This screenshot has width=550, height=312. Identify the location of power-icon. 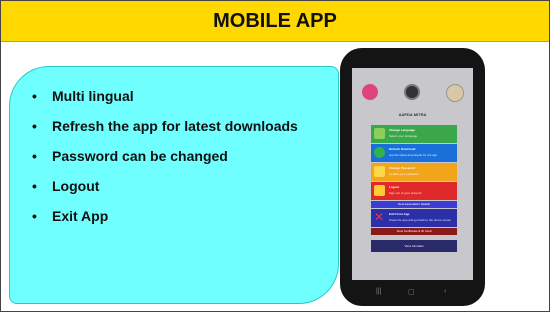
(412, 92).